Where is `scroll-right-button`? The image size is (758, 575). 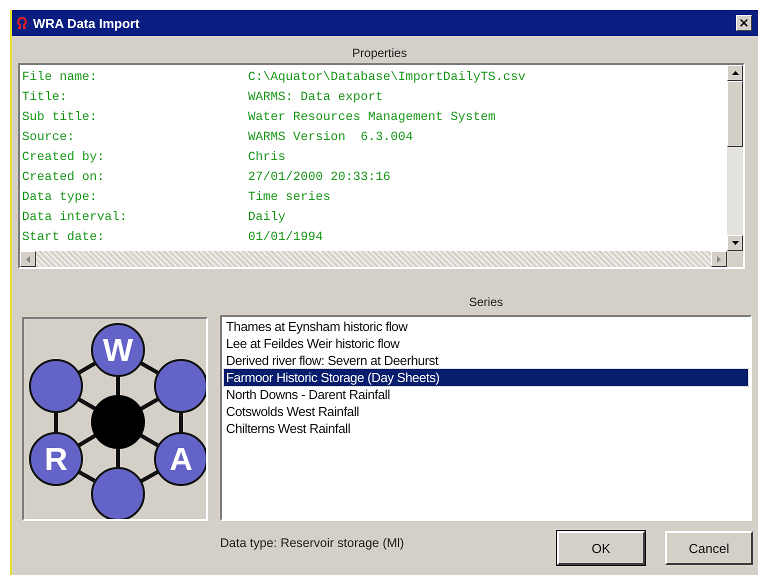 scroll-right-button is located at coordinates (719, 259).